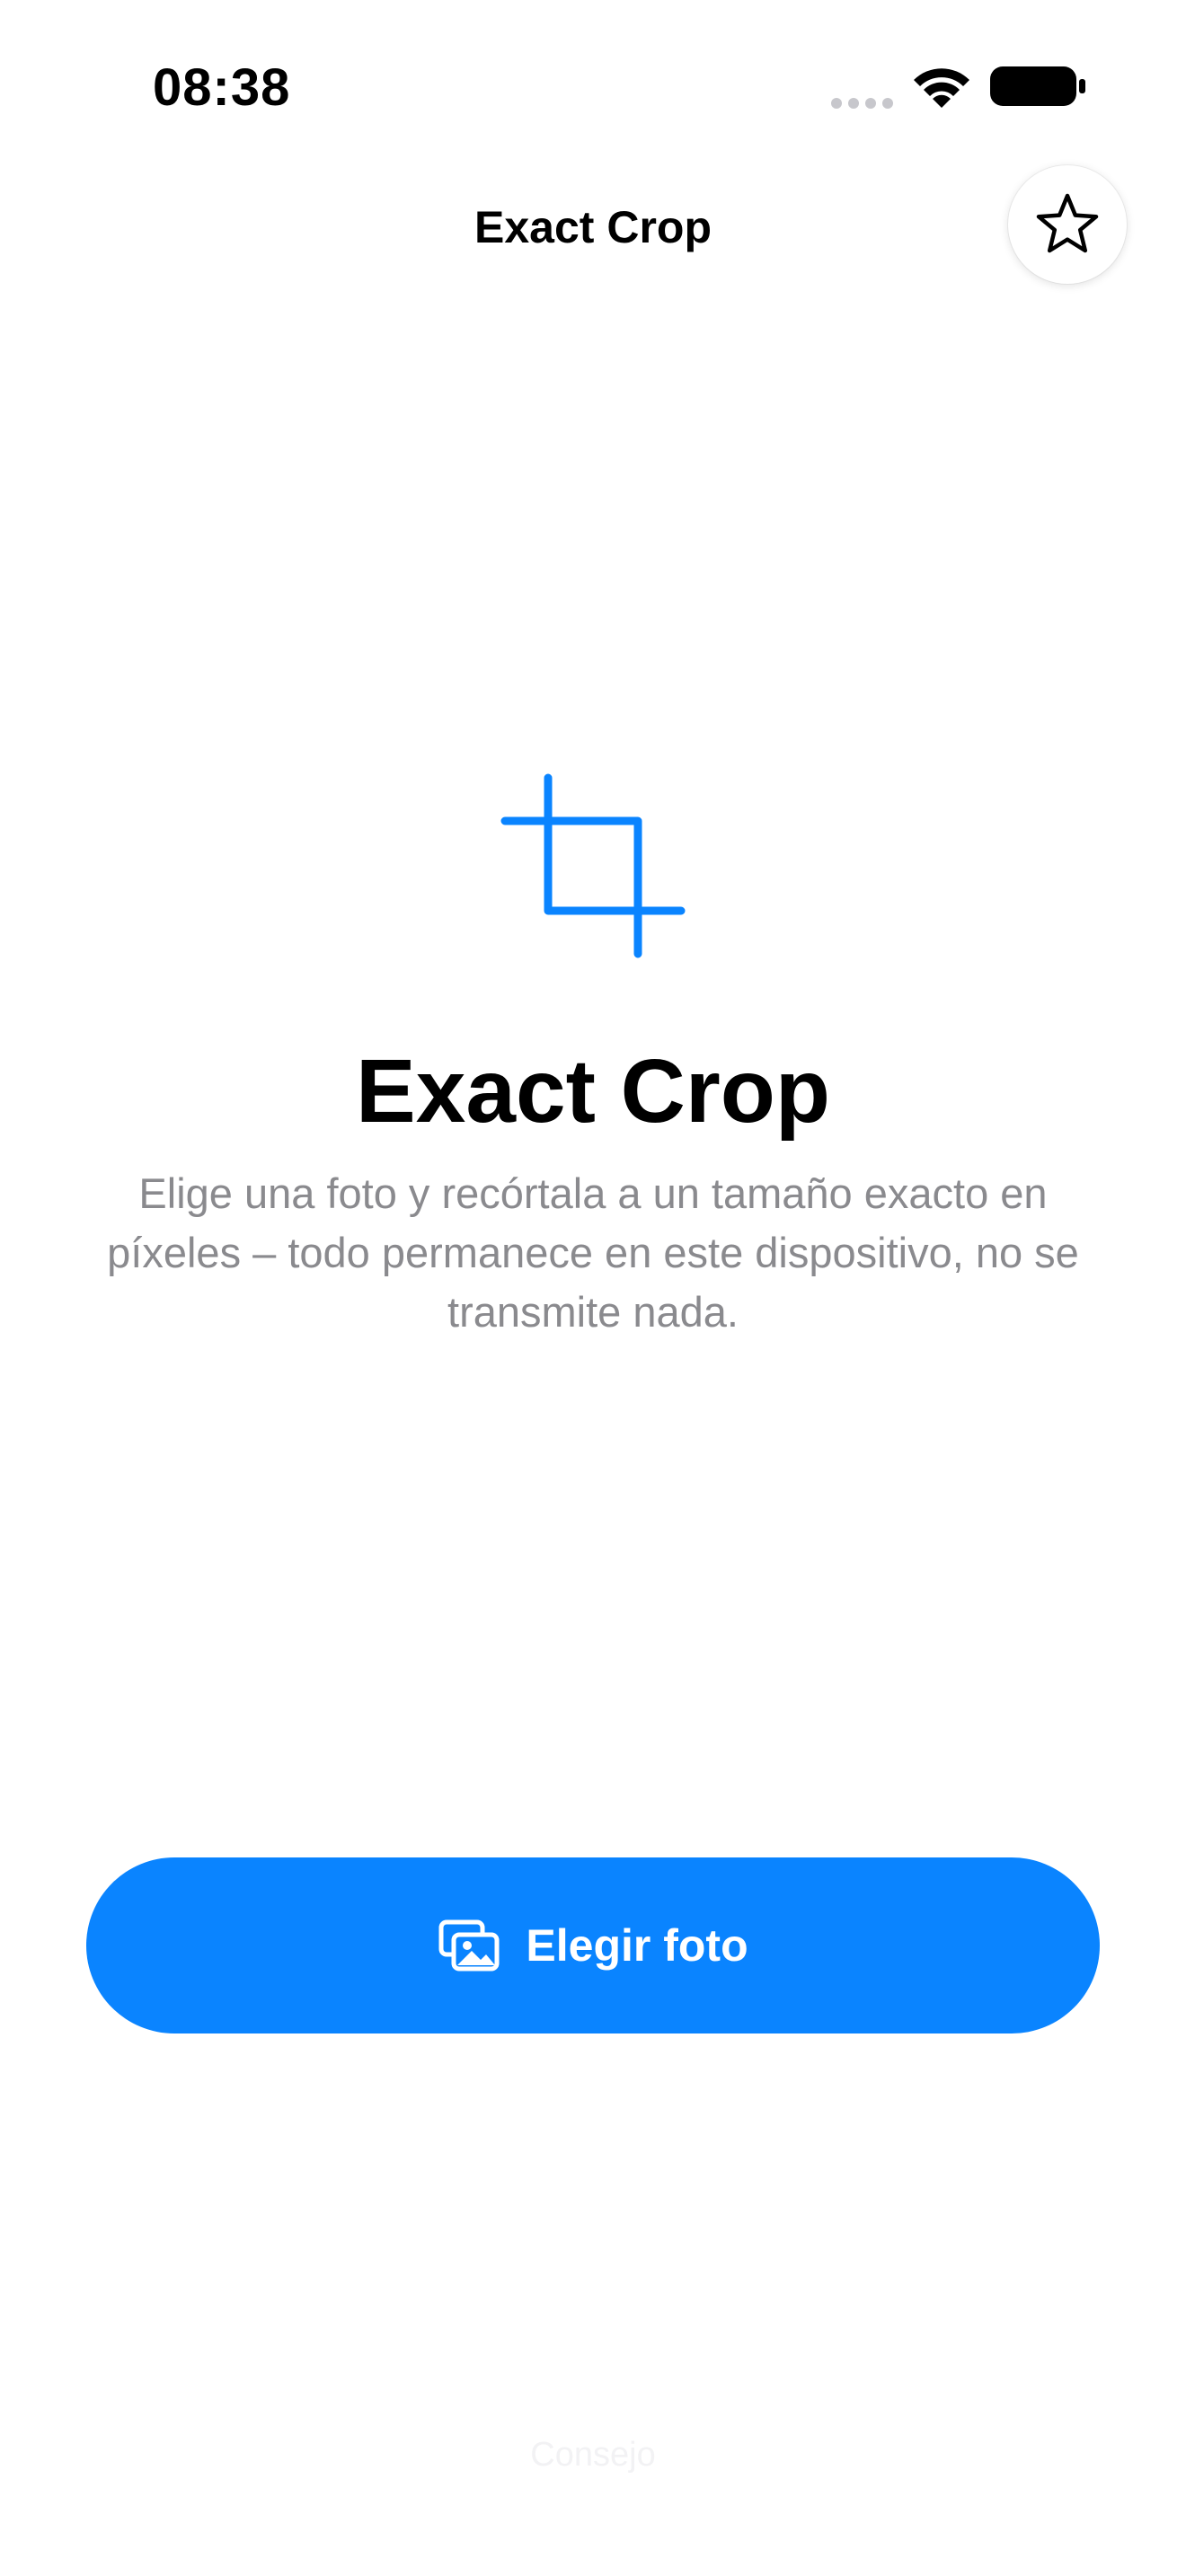  I want to click on hero-title: Exact Crop, so click(593, 1091).